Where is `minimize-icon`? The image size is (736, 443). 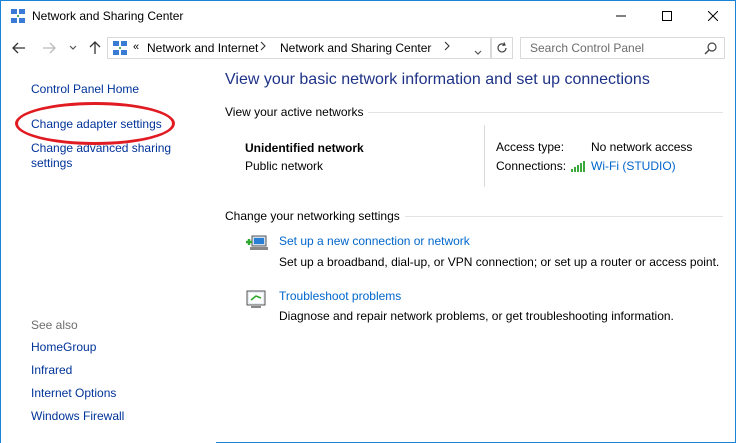 minimize-icon is located at coordinates (621, 16).